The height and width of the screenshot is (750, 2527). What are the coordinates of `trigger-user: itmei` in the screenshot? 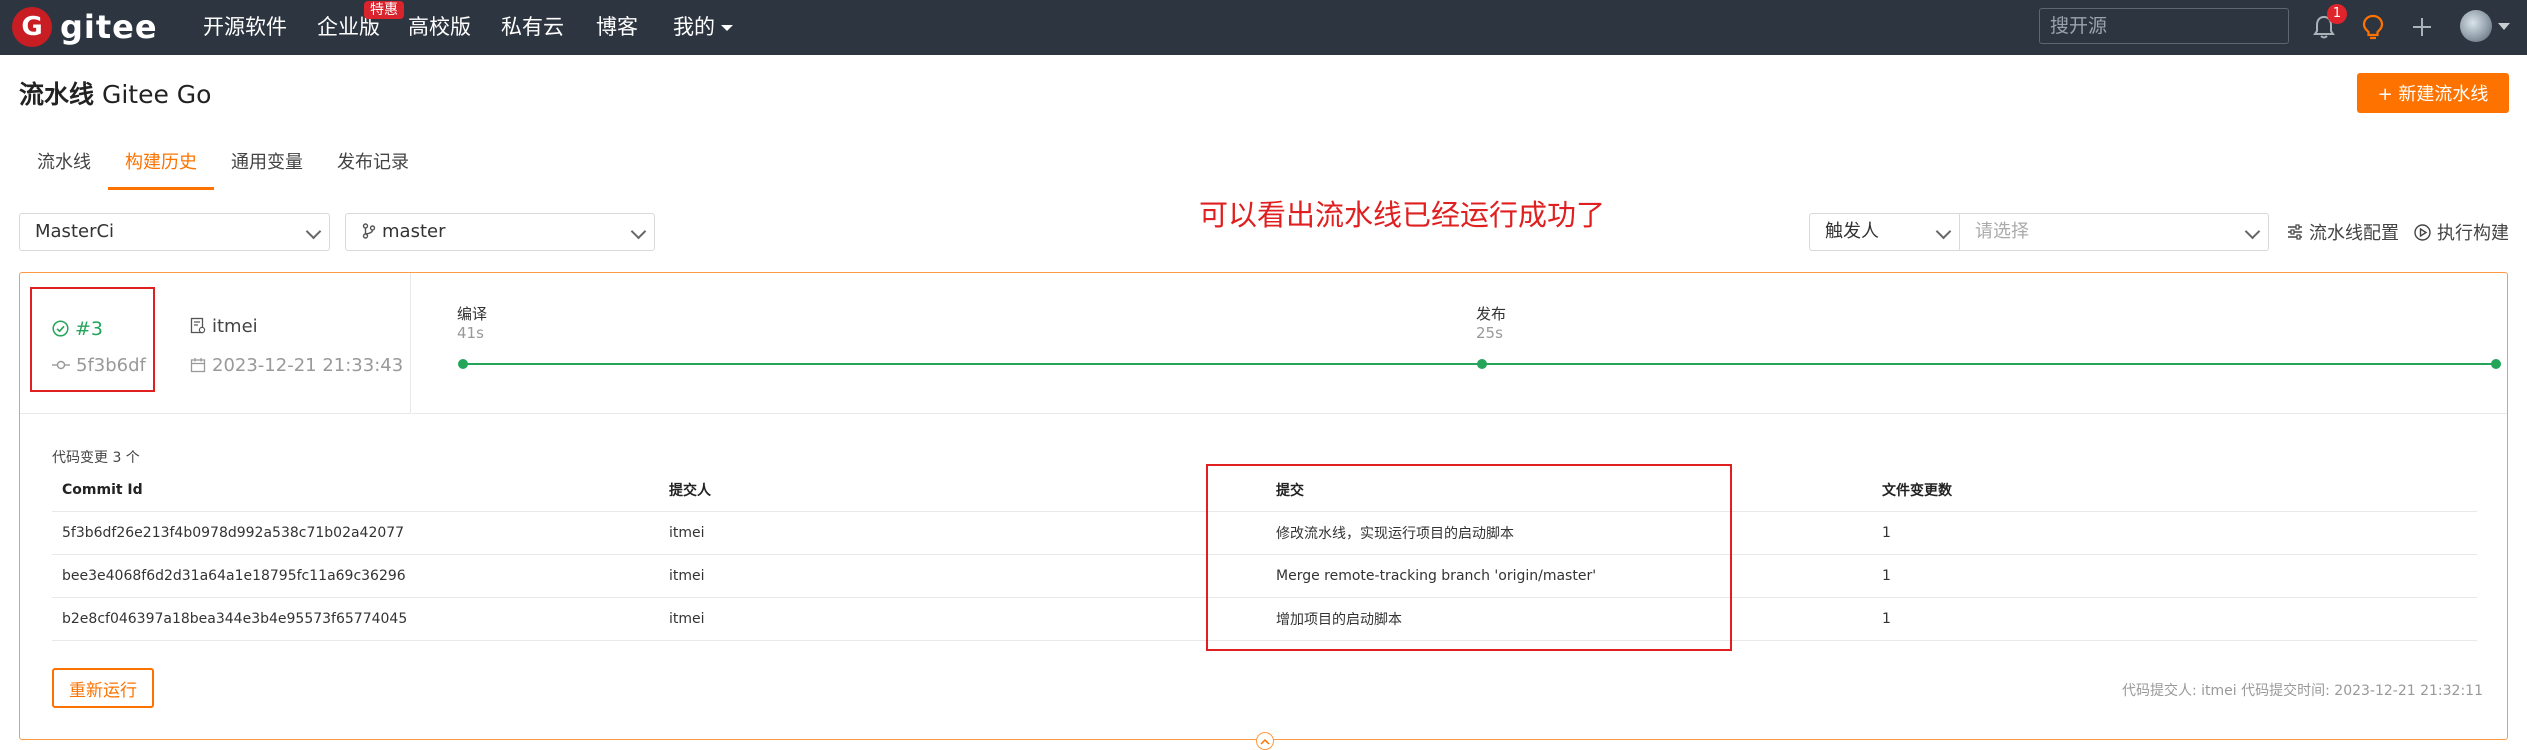 It's located at (224, 326).